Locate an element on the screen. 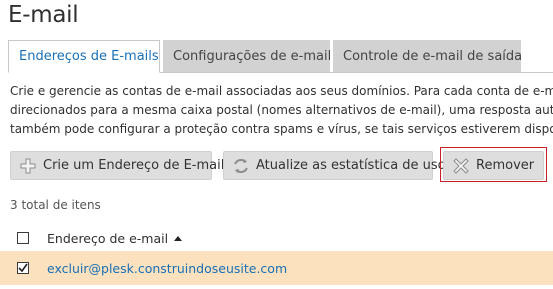 This screenshot has height=289, width=553. select-all-checkbox is located at coordinates (23, 238).